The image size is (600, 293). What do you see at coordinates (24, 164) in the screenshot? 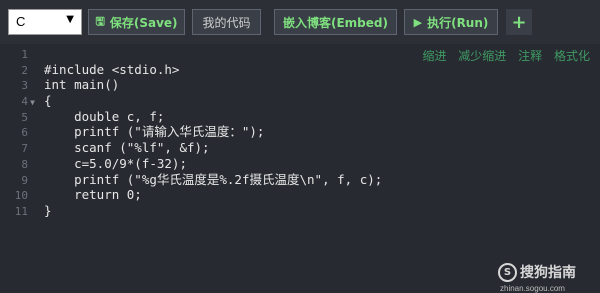
I see `line-number: 8` at bounding box center [24, 164].